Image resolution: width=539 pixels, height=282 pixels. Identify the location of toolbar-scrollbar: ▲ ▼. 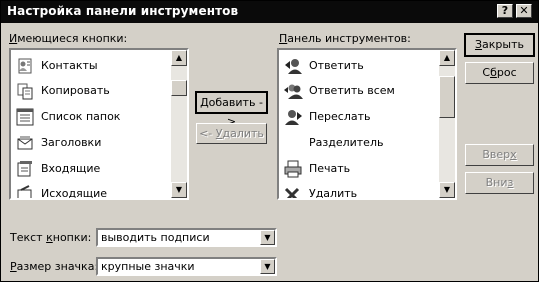
(447, 124).